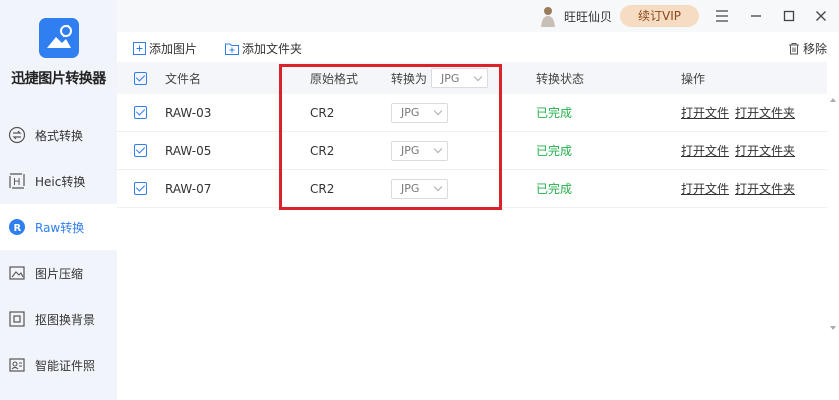 Image resolution: width=839 pixels, height=400 pixels. What do you see at coordinates (722, 16) in the screenshot?
I see `menu-icon` at bounding box center [722, 16].